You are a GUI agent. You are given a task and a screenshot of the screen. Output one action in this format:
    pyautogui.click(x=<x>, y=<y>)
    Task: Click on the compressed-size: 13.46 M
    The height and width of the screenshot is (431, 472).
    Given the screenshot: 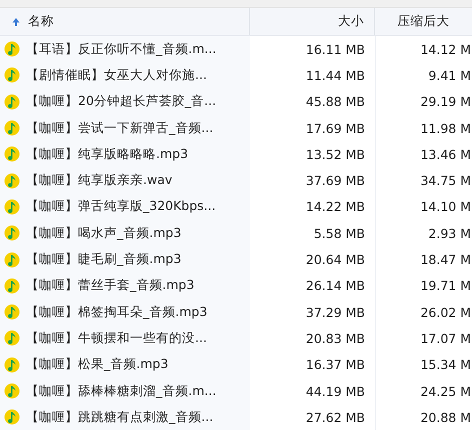 What is the action you would take?
    pyautogui.click(x=423, y=154)
    